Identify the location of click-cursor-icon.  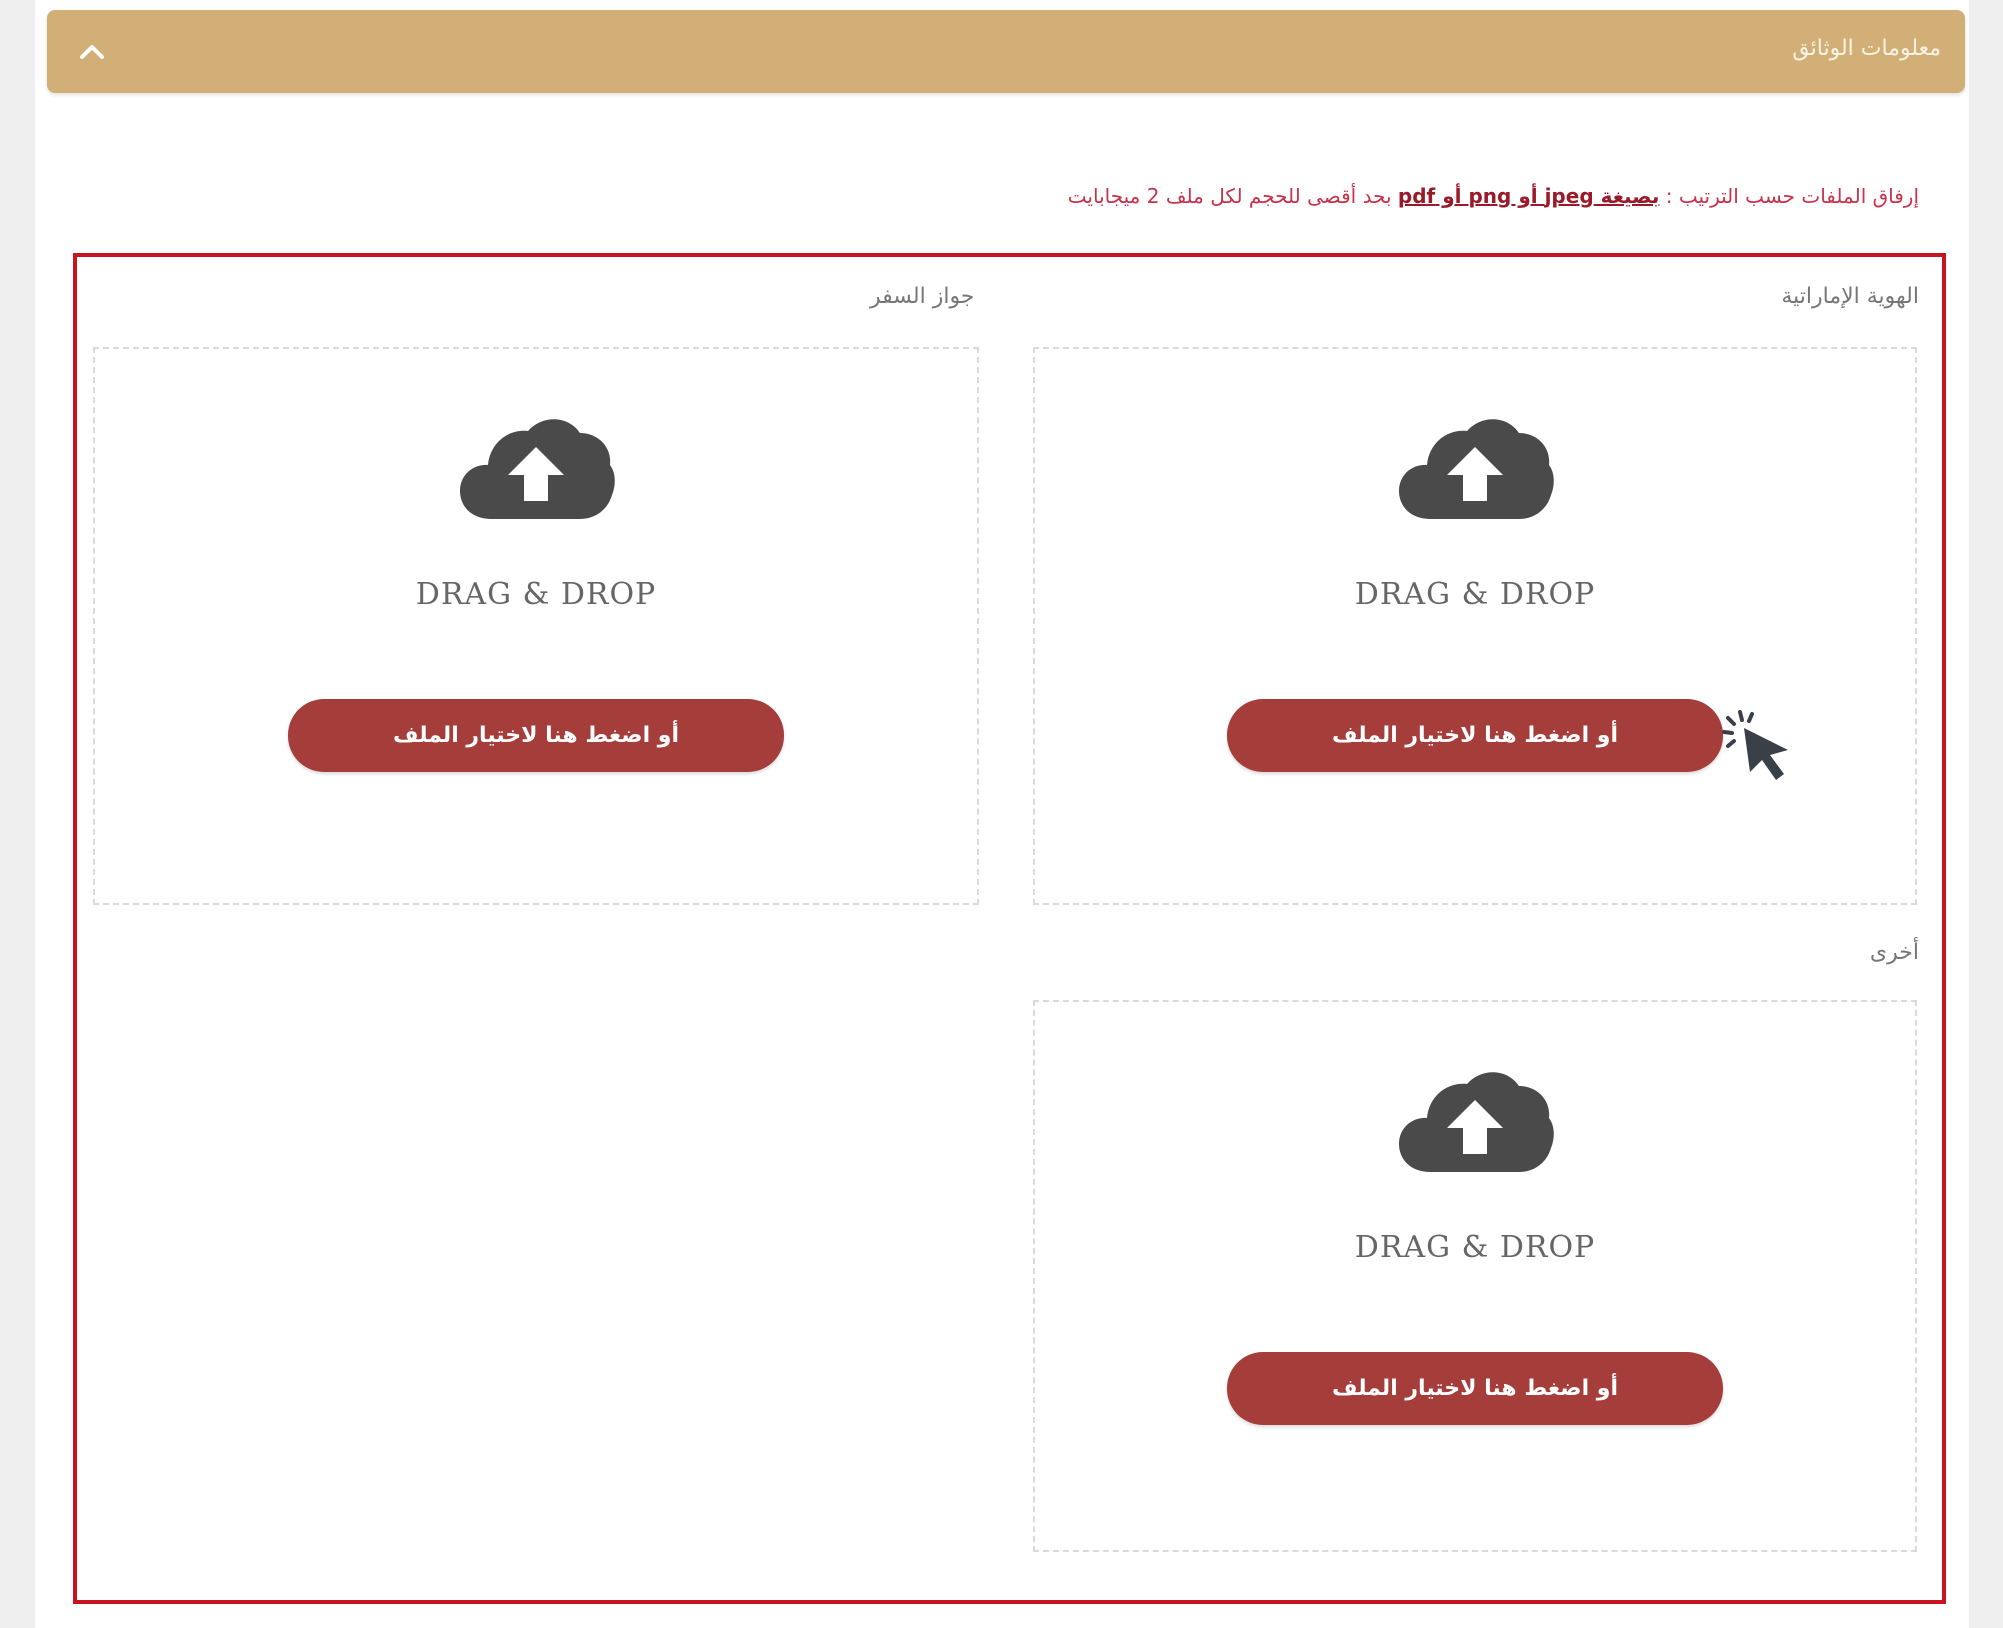
(1755, 745).